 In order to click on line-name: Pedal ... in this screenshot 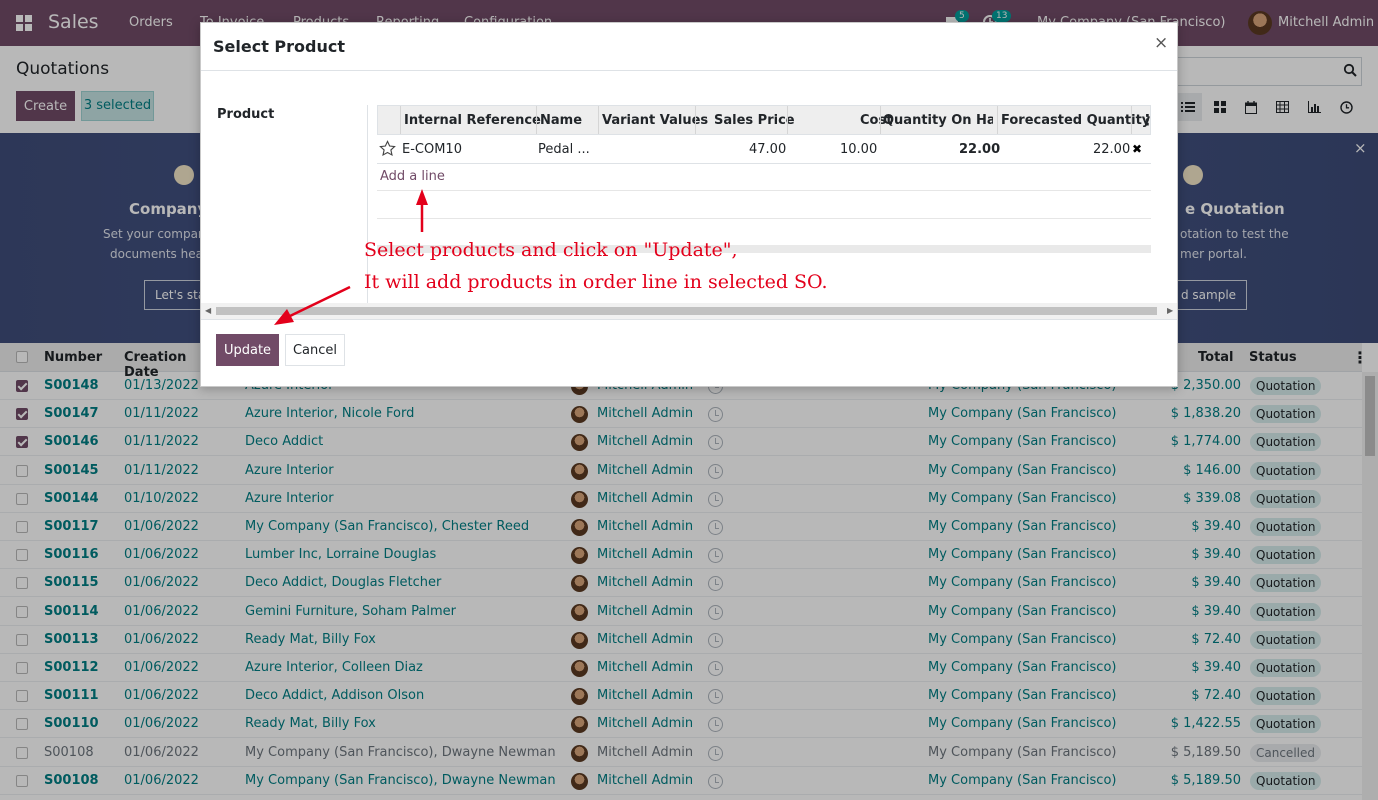, I will do `click(564, 149)`.